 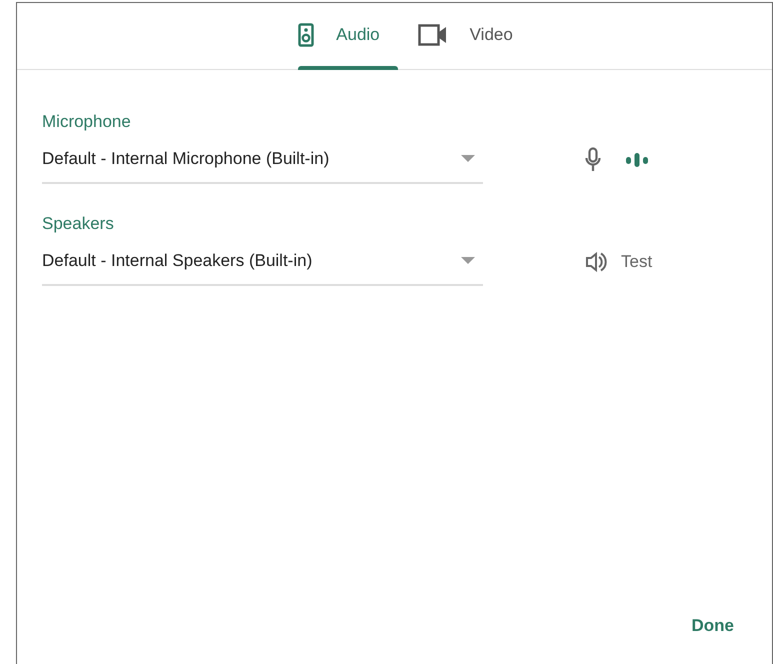 I want to click on tab: Audio, so click(x=348, y=36).